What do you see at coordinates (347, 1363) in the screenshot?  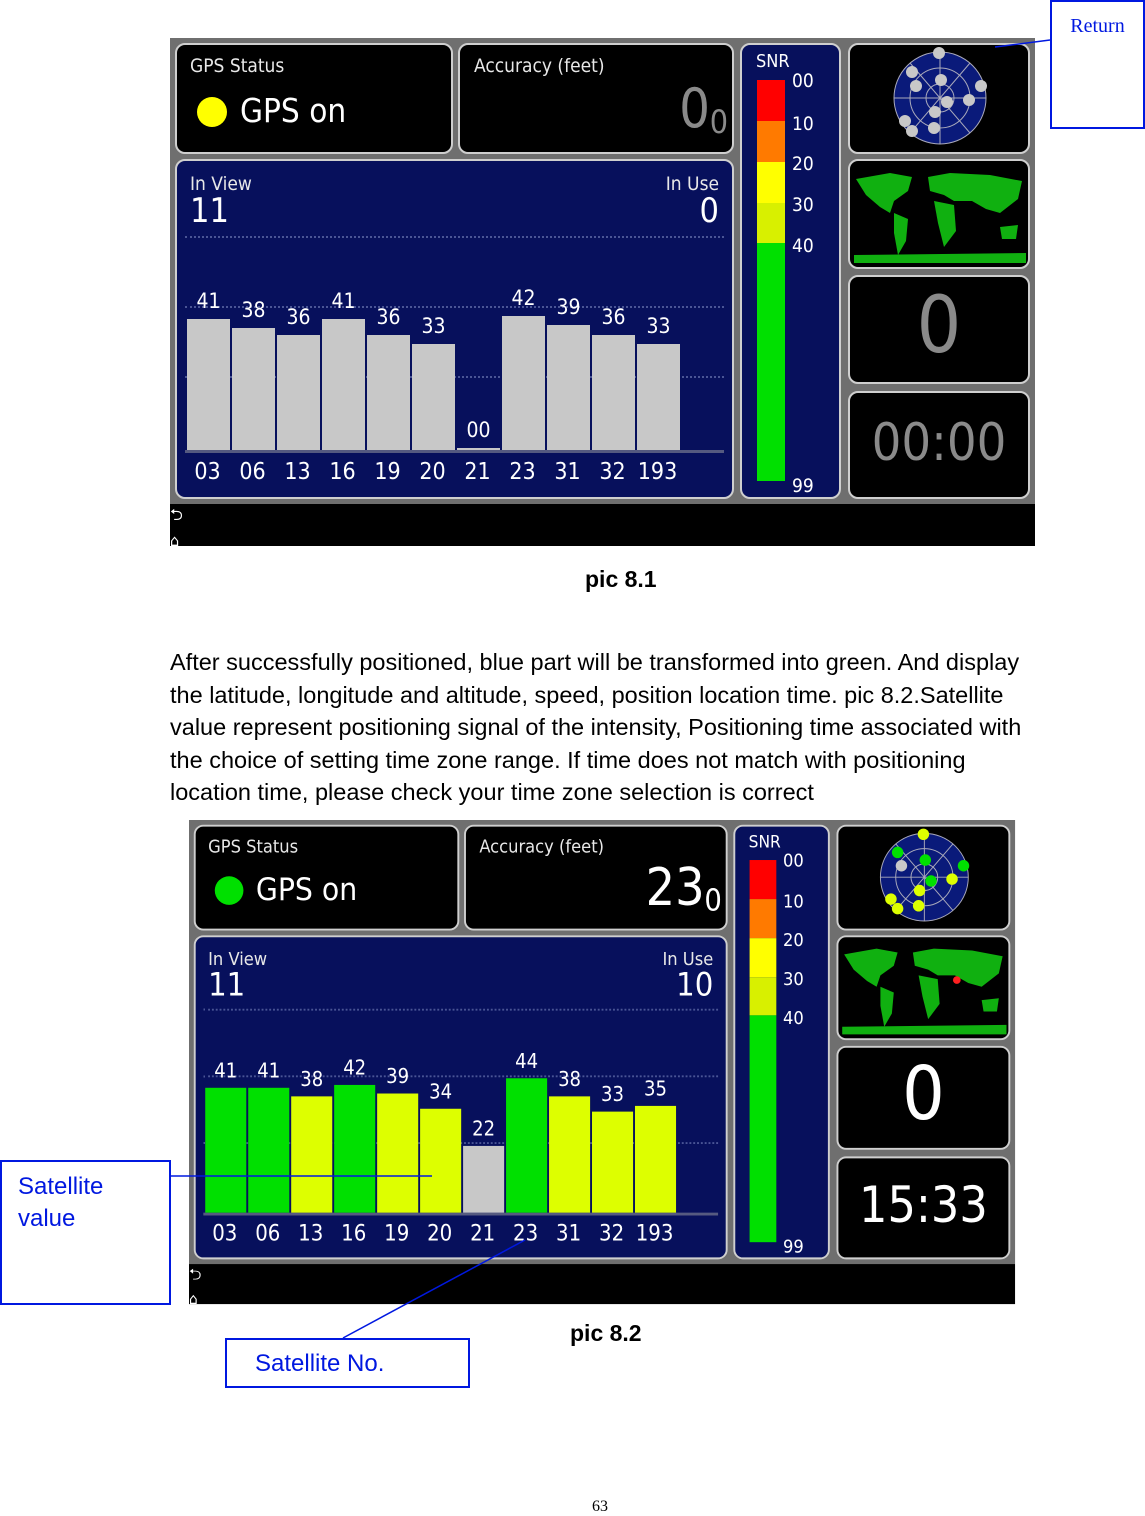 I see `annotation-satellite-no: Satellite No.` at bounding box center [347, 1363].